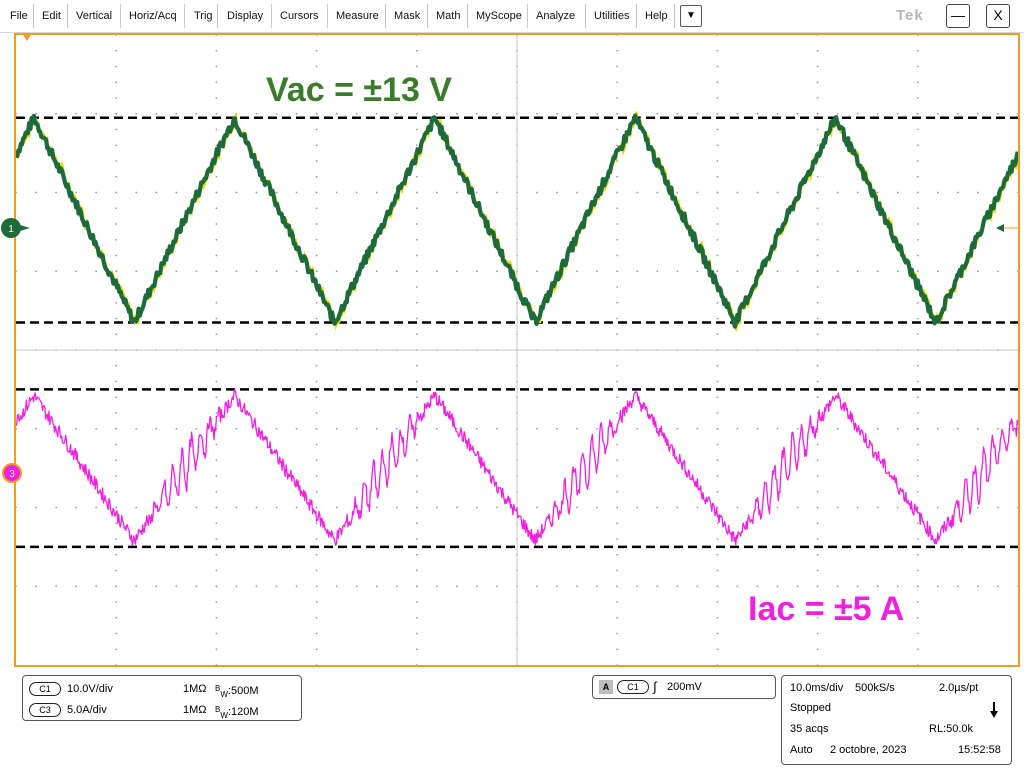 The image size is (1024, 768). What do you see at coordinates (656, 16) in the screenshot?
I see `menu-help: Help` at bounding box center [656, 16].